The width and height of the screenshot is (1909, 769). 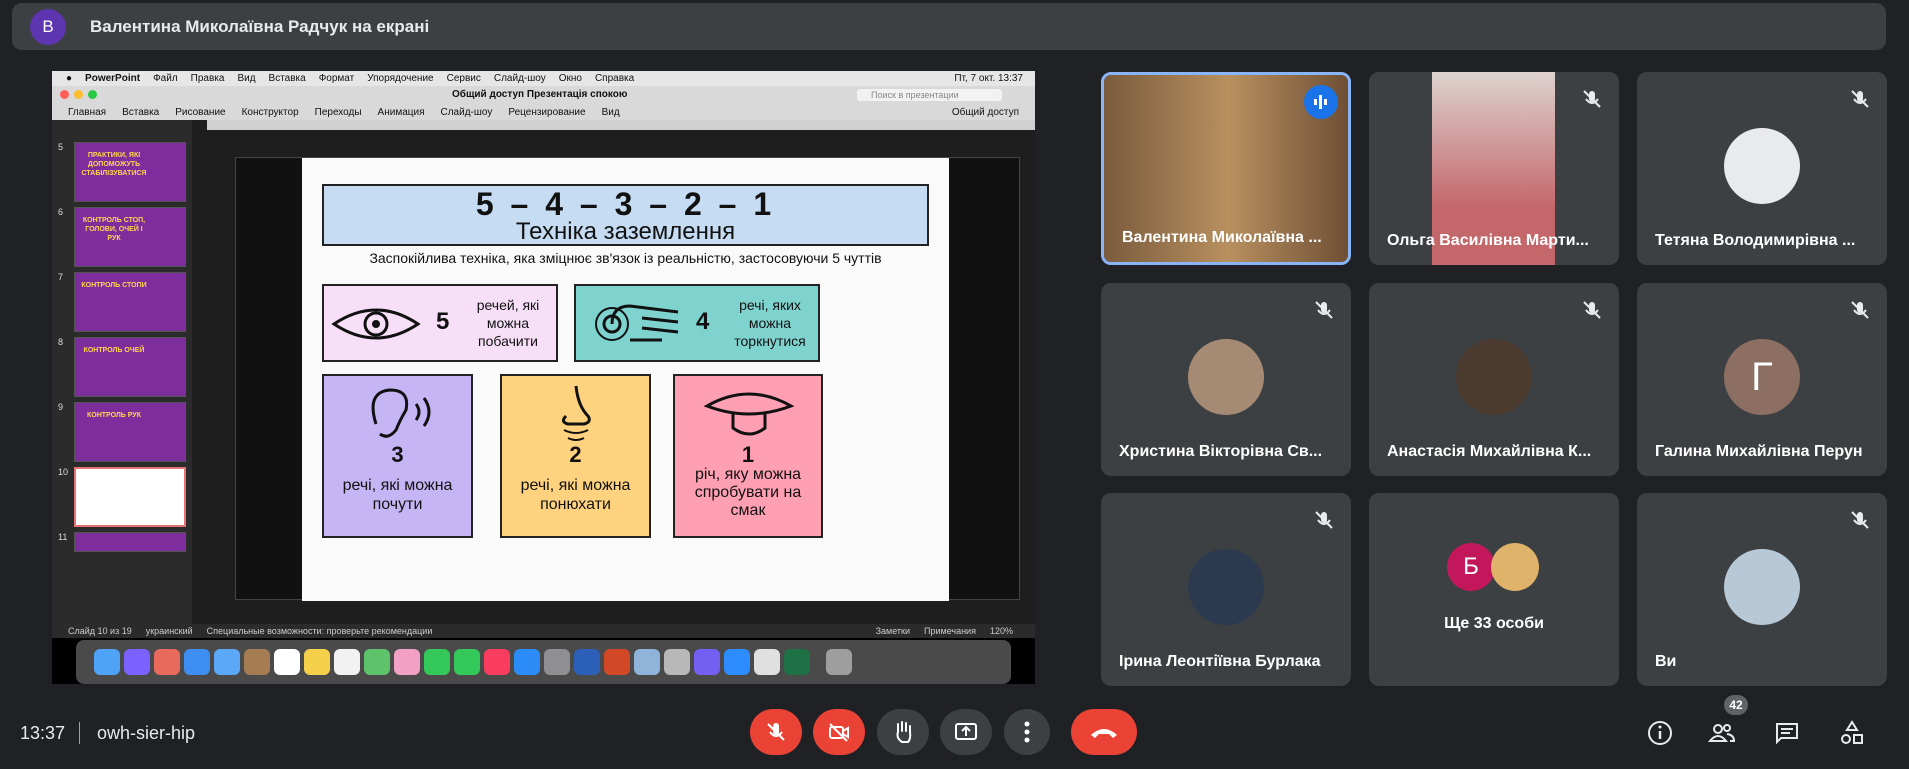 I want to click on card-touch: 4 речі, яких можна торкнутися, so click(x=697, y=323).